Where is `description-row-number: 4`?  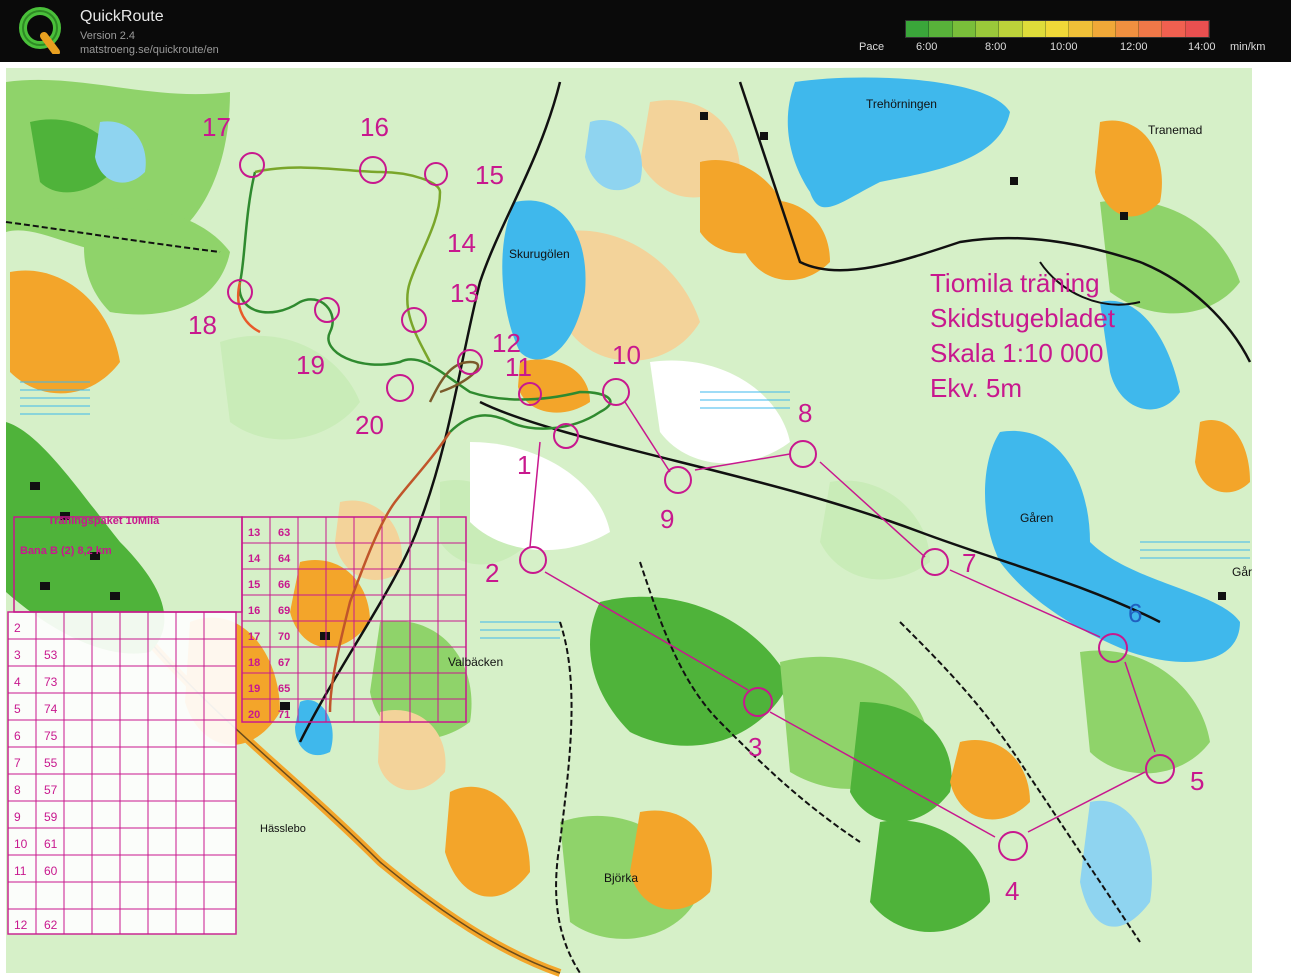
description-row-number: 4 is located at coordinates (17, 682).